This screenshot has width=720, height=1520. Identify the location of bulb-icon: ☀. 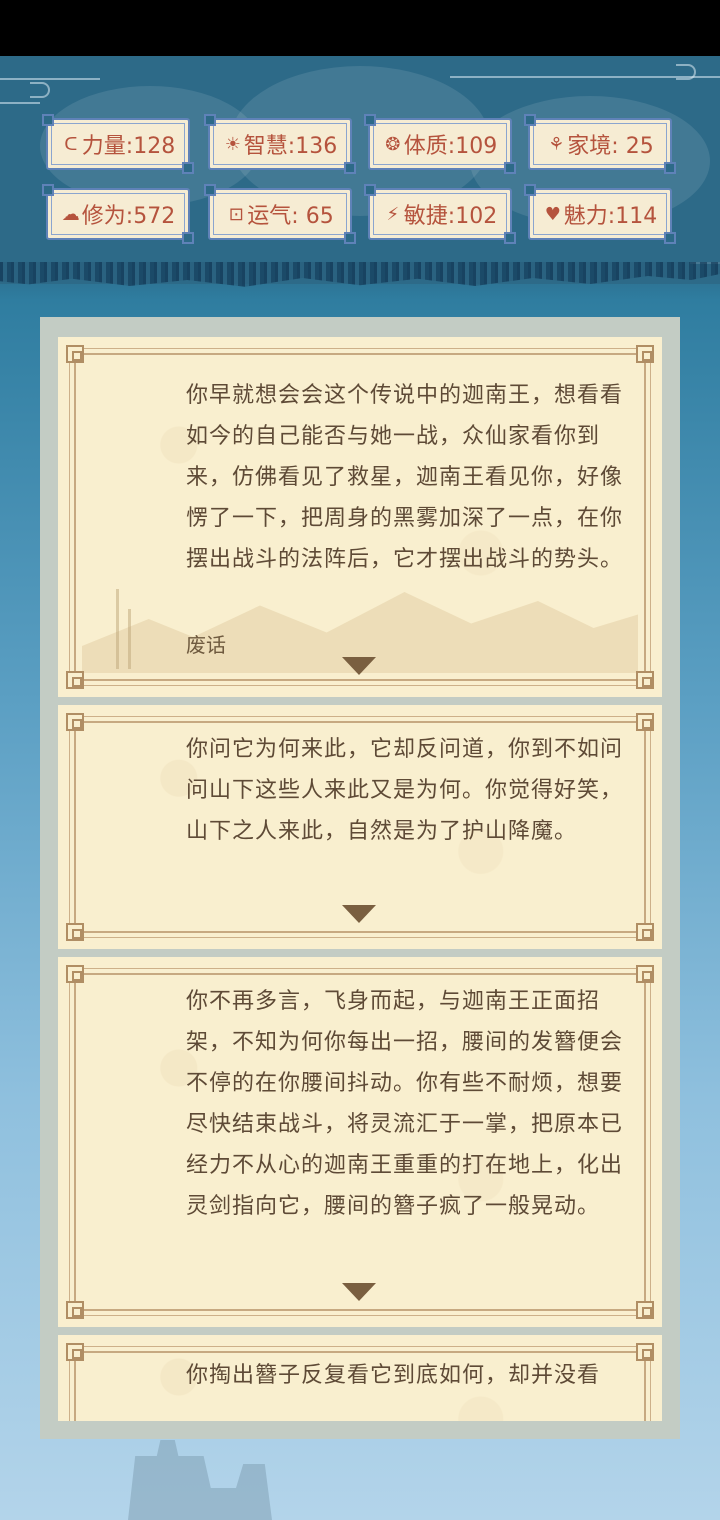
(232, 144).